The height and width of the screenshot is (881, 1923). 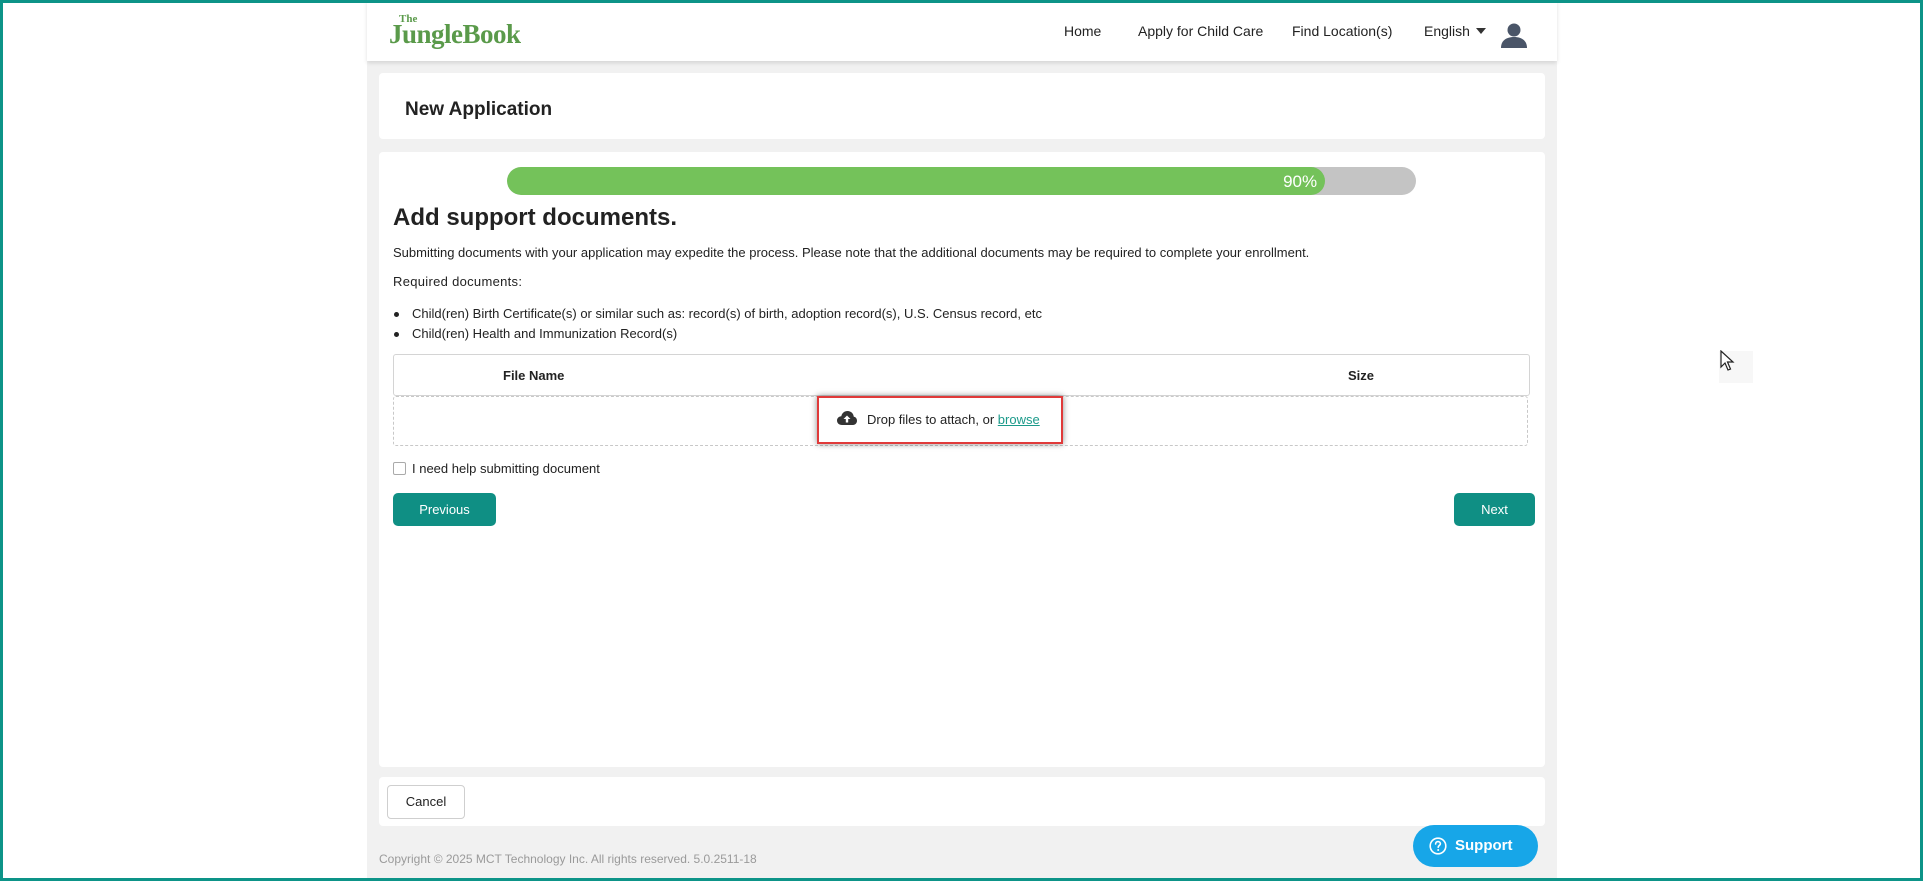 I want to click on column-file-name: File Name, so click(x=534, y=375).